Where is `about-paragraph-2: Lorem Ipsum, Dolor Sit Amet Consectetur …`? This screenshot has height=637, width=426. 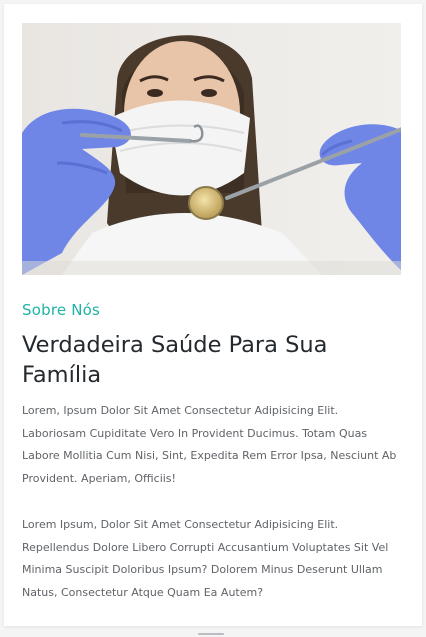
about-paragraph-2: Lorem Ipsum, Dolor Sit Amet Consectetur … is located at coordinates (205, 559).